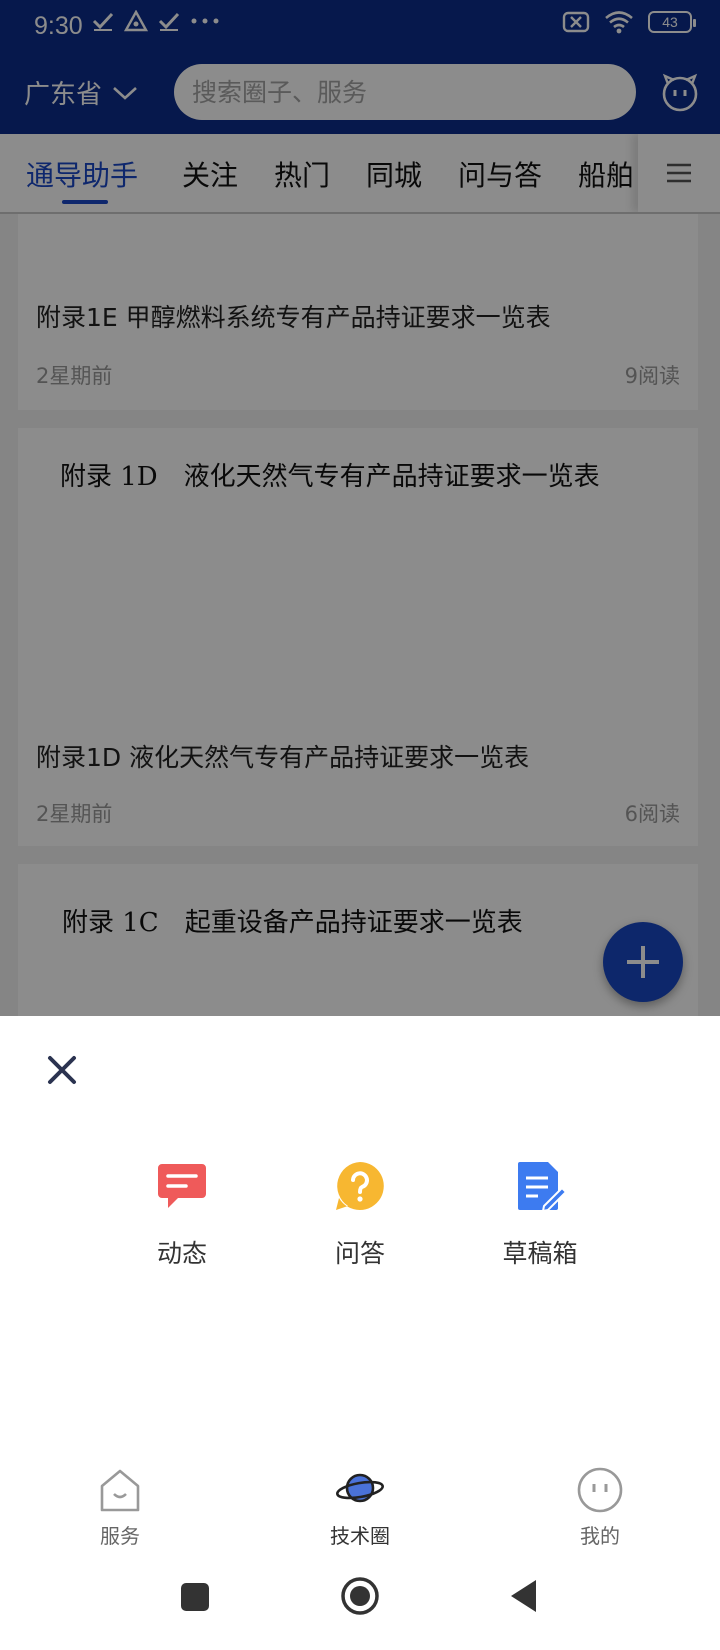 The width and height of the screenshot is (720, 1650). I want to click on action-label: 动态, so click(181, 1253).